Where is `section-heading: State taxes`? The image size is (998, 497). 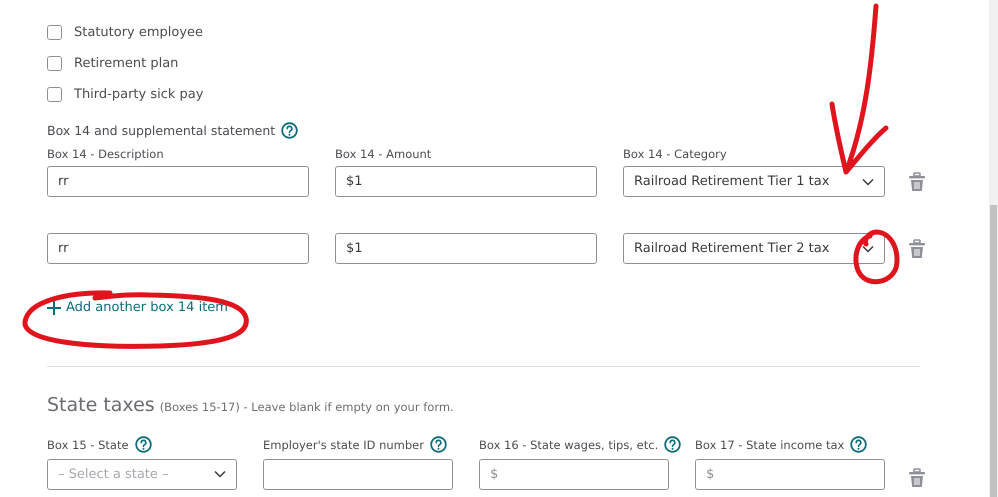 section-heading: State taxes is located at coordinates (101, 405).